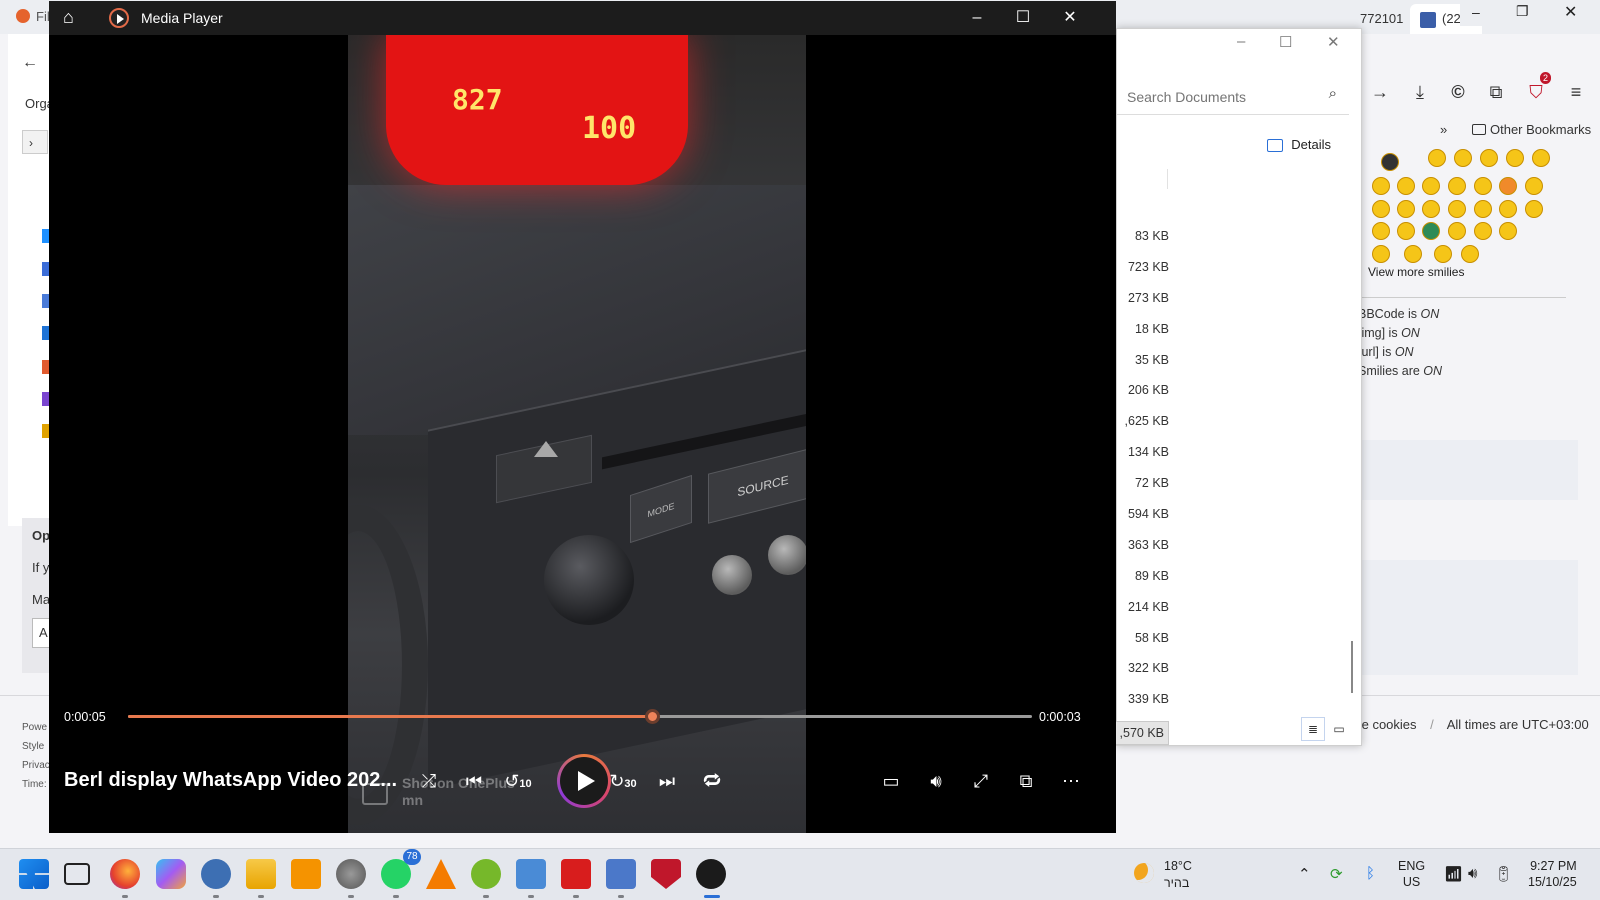 The image size is (1600, 900). What do you see at coordinates (351, 874) in the screenshot?
I see `system-gear-icon` at bounding box center [351, 874].